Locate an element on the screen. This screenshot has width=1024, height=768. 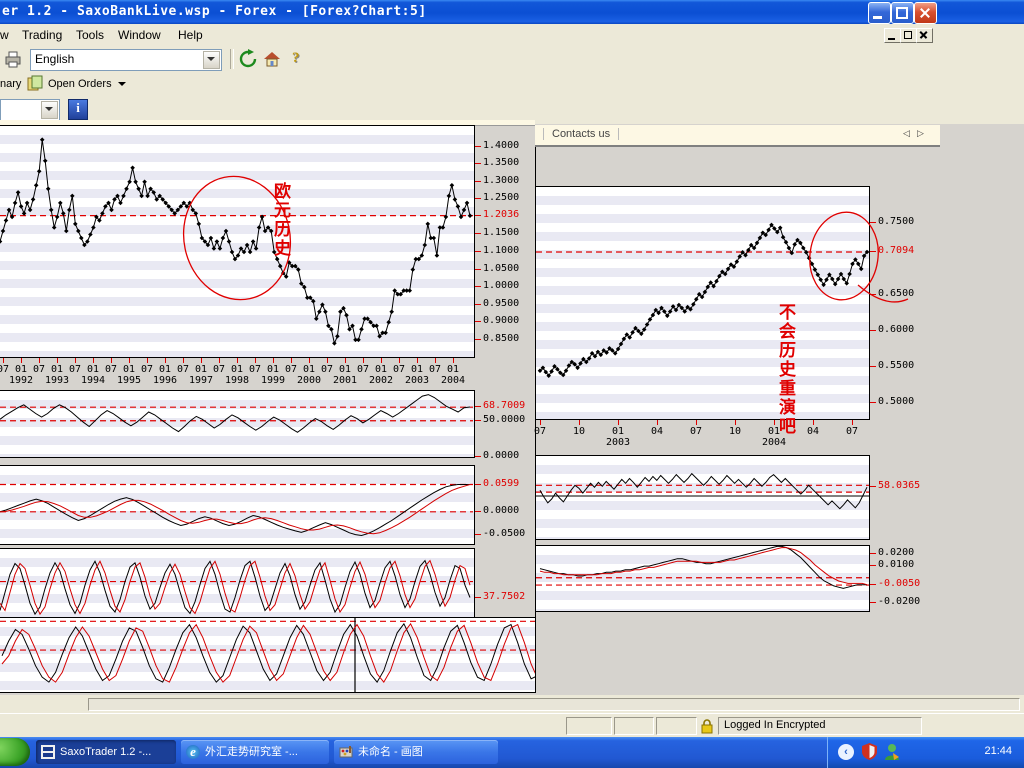
tab-contacts-us: Contacts us is located at coordinates (581, 134).